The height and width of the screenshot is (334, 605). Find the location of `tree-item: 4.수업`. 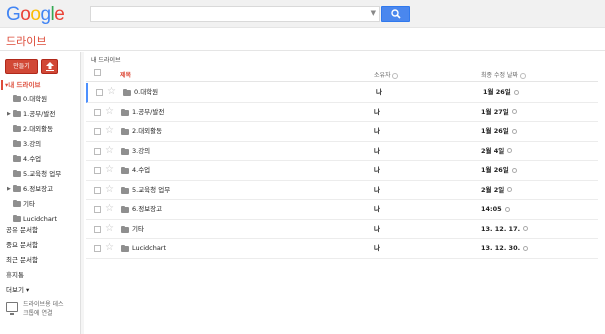

tree-item: 4.수업 is located at coordinates (40, 159).